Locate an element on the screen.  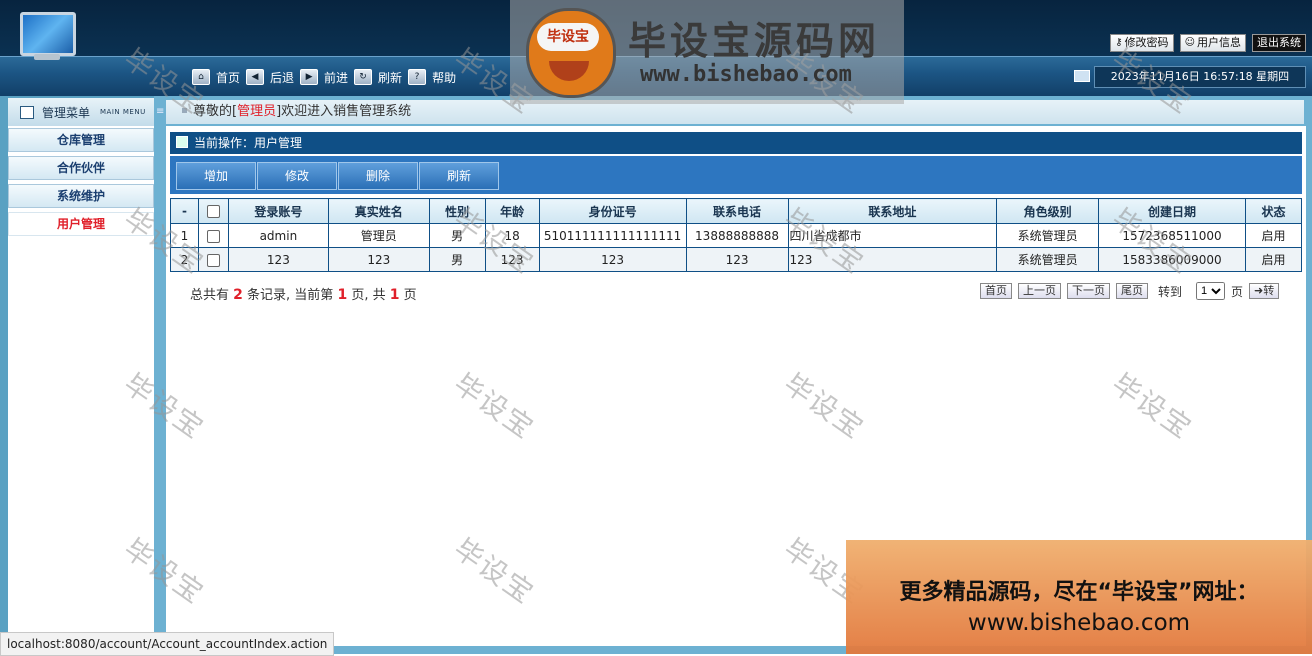
menu-header: 管理菜单 MAIN MENU is located at coordinates (81, 112).